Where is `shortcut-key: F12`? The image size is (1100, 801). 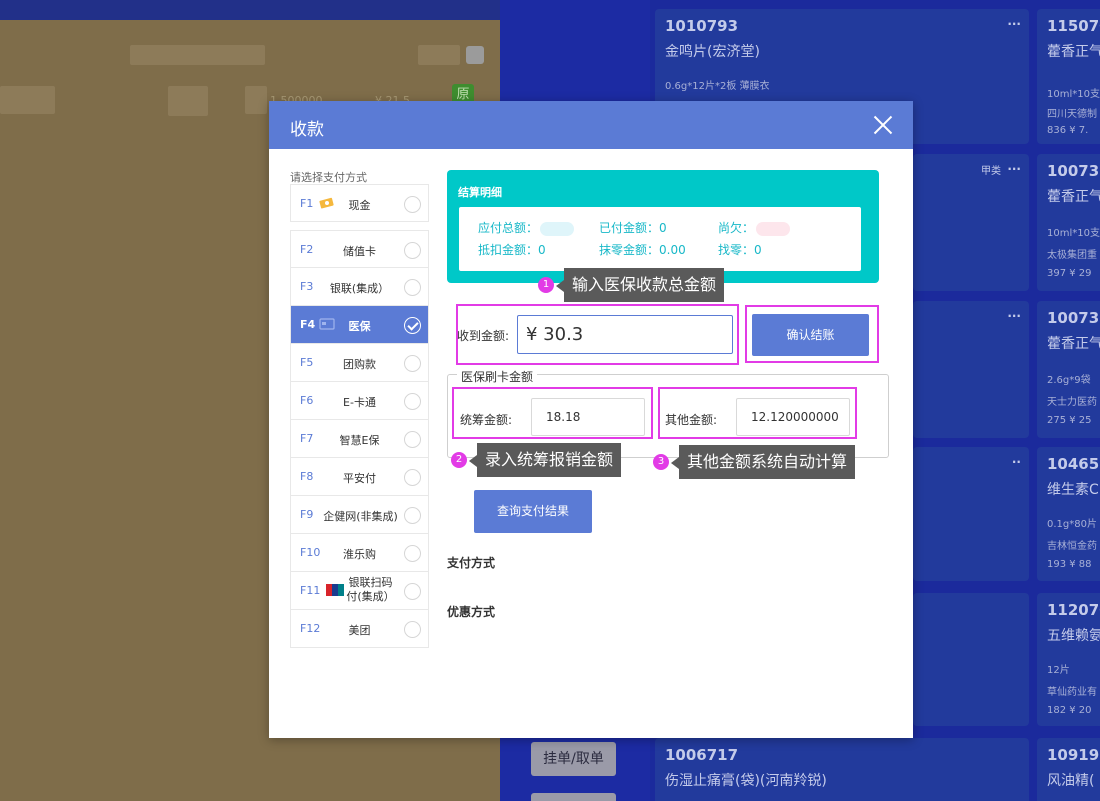
shortcut-key: F12 is located at coordinates (310, 628).